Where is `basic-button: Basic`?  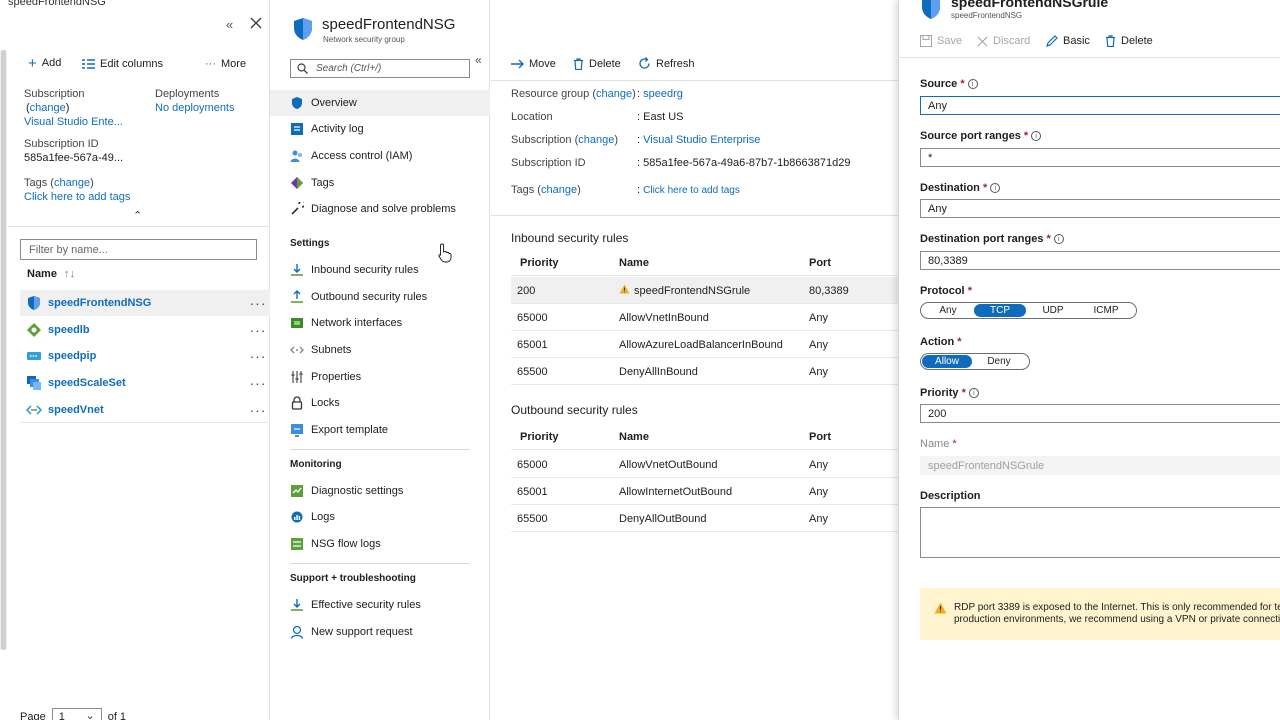 basic-button: Basic is located at coordinates (1068, 41).